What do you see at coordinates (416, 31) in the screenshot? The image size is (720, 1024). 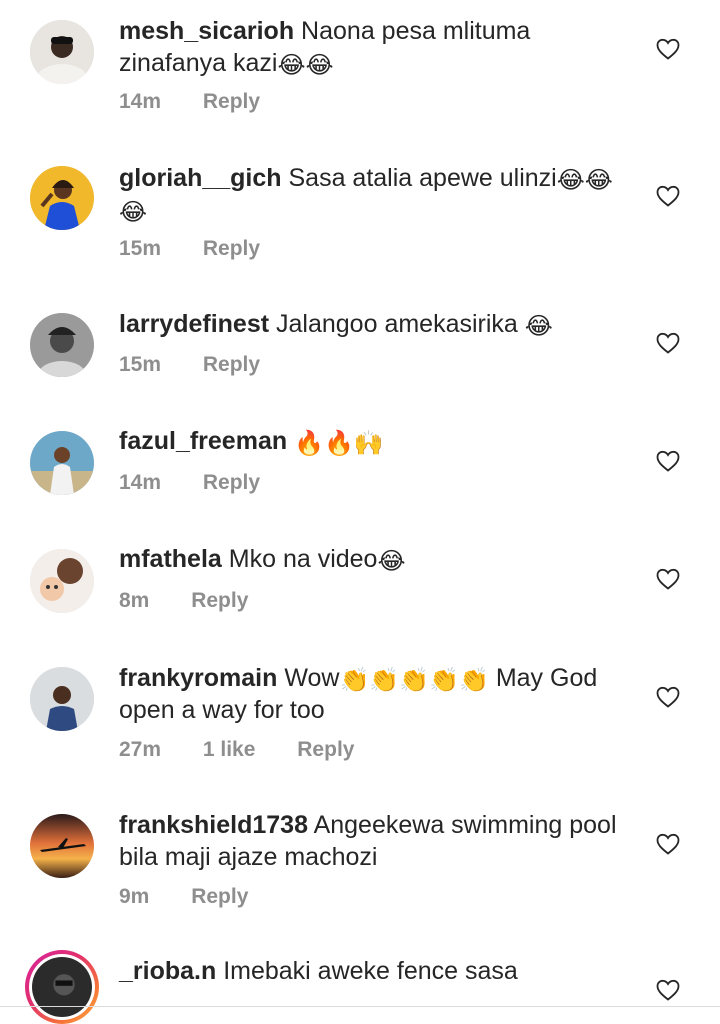 I see `comment-body: Naona pesa mlituma` at bounding box center [416, 31].